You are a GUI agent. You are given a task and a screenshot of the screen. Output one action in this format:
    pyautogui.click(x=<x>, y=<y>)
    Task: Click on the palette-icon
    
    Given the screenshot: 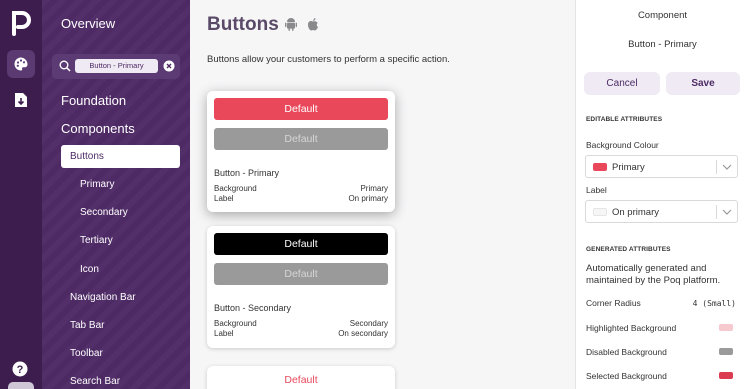 What is the action you would take?
    pyautogui.click(x=21, y=64)
    